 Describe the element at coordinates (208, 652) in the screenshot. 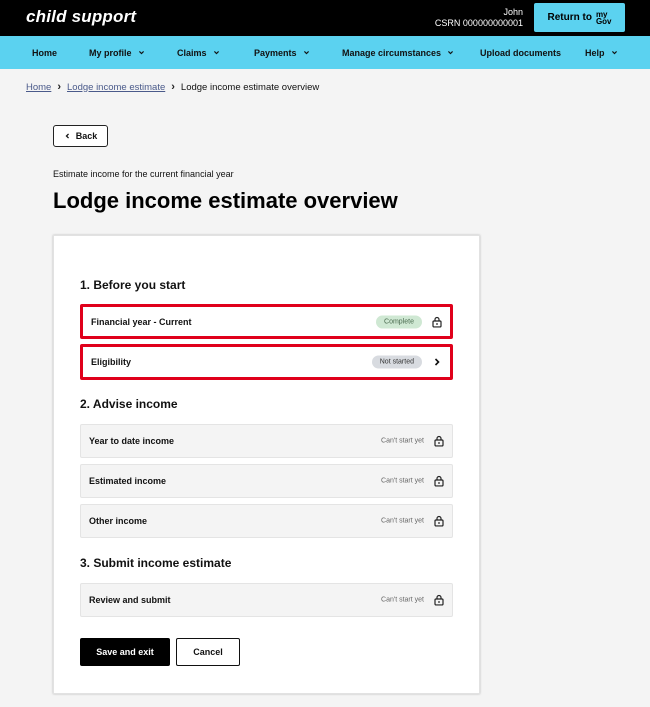

I see `cancel-button: Cancel` at that location.